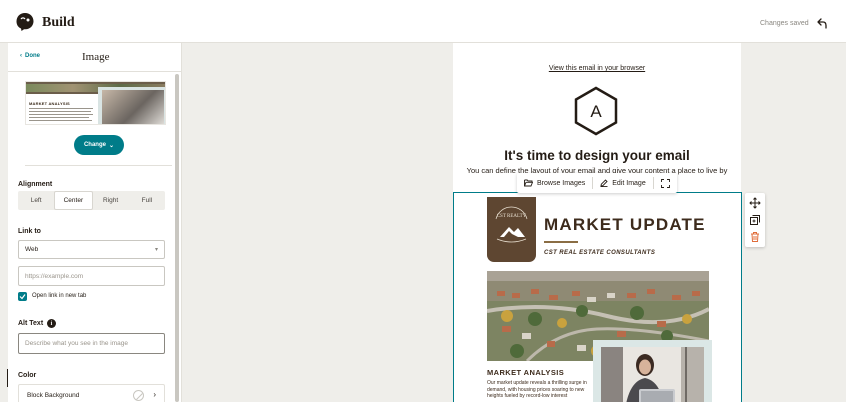 The width and height of the screenshot is (846, 402). What do you see at coordinates (27, 375) in the screenshot?
I see `color-label: Color` at bounding box center [27, 375].